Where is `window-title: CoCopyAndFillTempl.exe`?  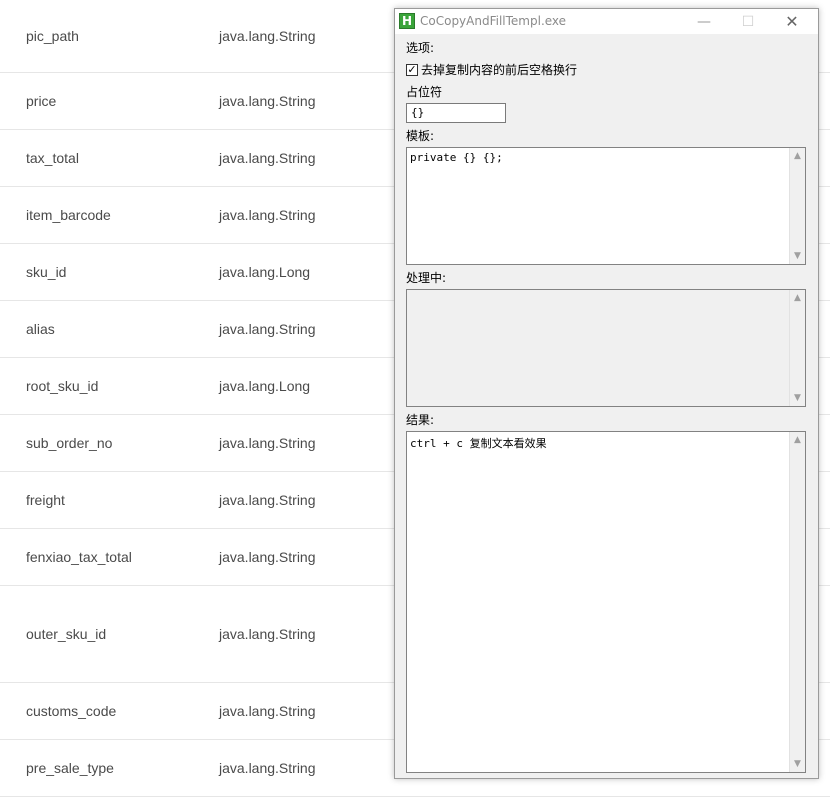 window-title: CoCopyAndFillTempl.exe is located at coordinates (493, 21).